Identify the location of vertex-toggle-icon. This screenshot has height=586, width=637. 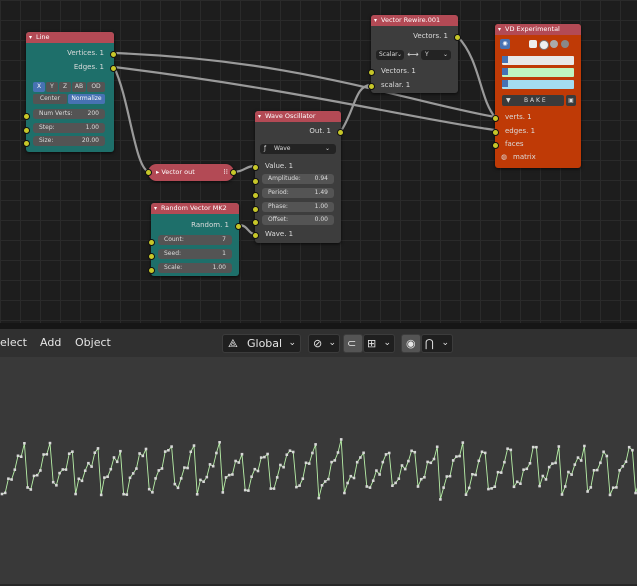
(505, 59).